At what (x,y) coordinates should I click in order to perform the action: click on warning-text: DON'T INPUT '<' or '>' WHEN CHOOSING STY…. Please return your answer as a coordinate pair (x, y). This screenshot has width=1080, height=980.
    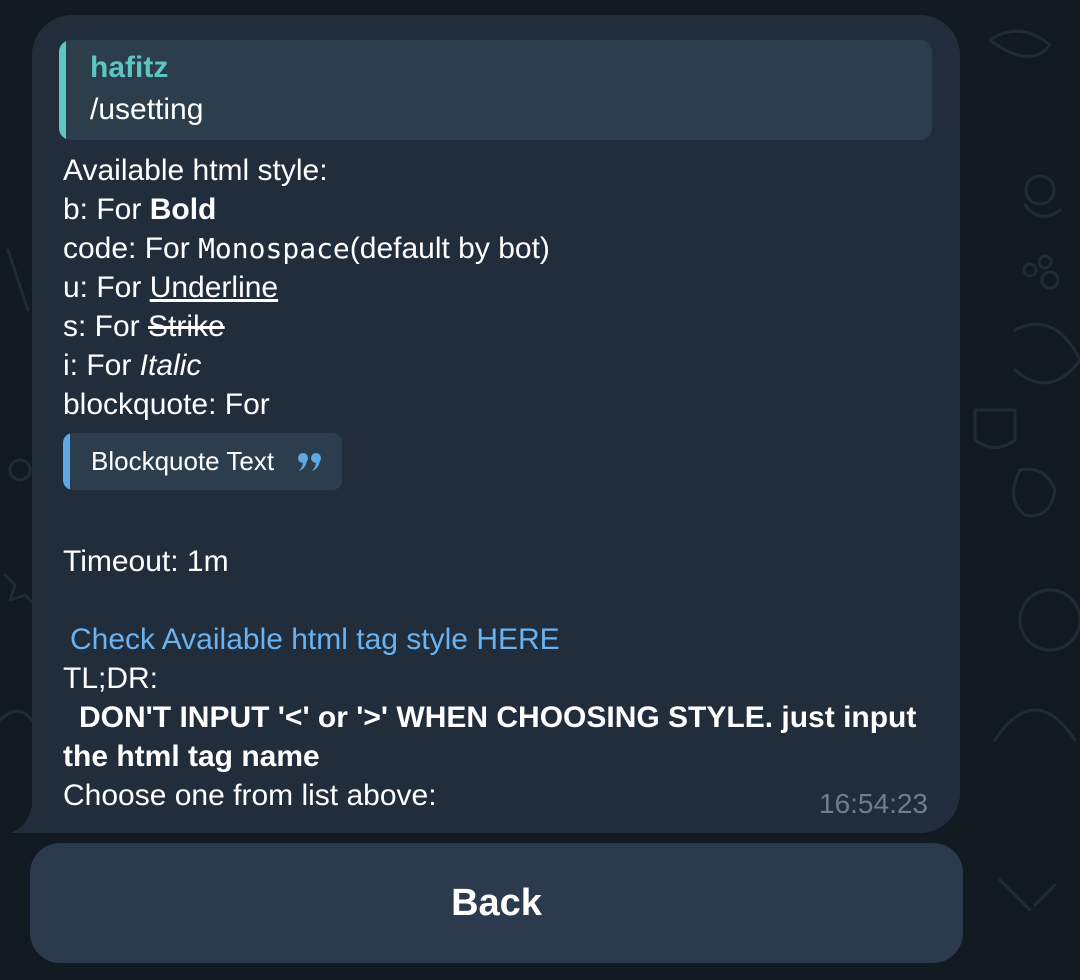
    Looking at the image, I should click on (490, 737).